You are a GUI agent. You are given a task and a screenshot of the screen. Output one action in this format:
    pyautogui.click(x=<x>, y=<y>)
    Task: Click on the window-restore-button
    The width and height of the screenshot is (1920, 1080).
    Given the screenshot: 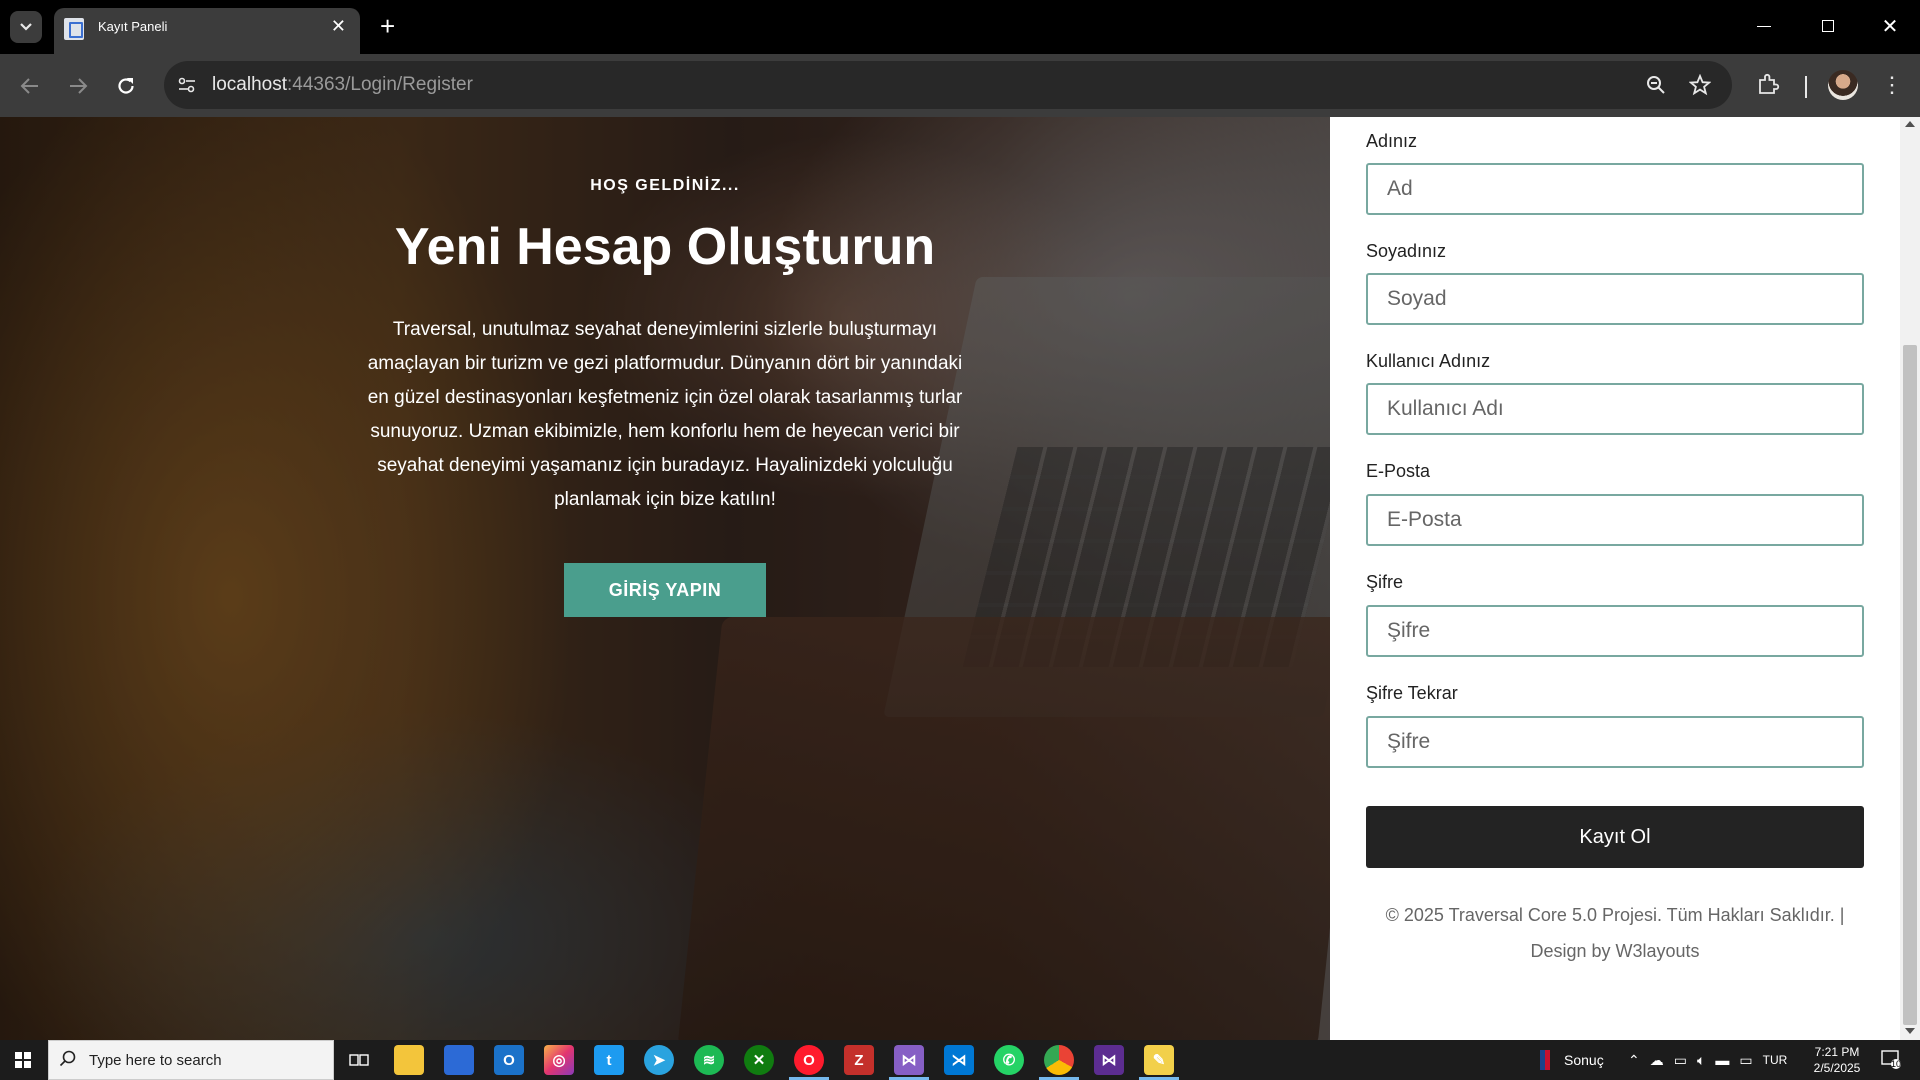 What is the action you would take?
    pyautogui.click(x=1828, y=26)
    